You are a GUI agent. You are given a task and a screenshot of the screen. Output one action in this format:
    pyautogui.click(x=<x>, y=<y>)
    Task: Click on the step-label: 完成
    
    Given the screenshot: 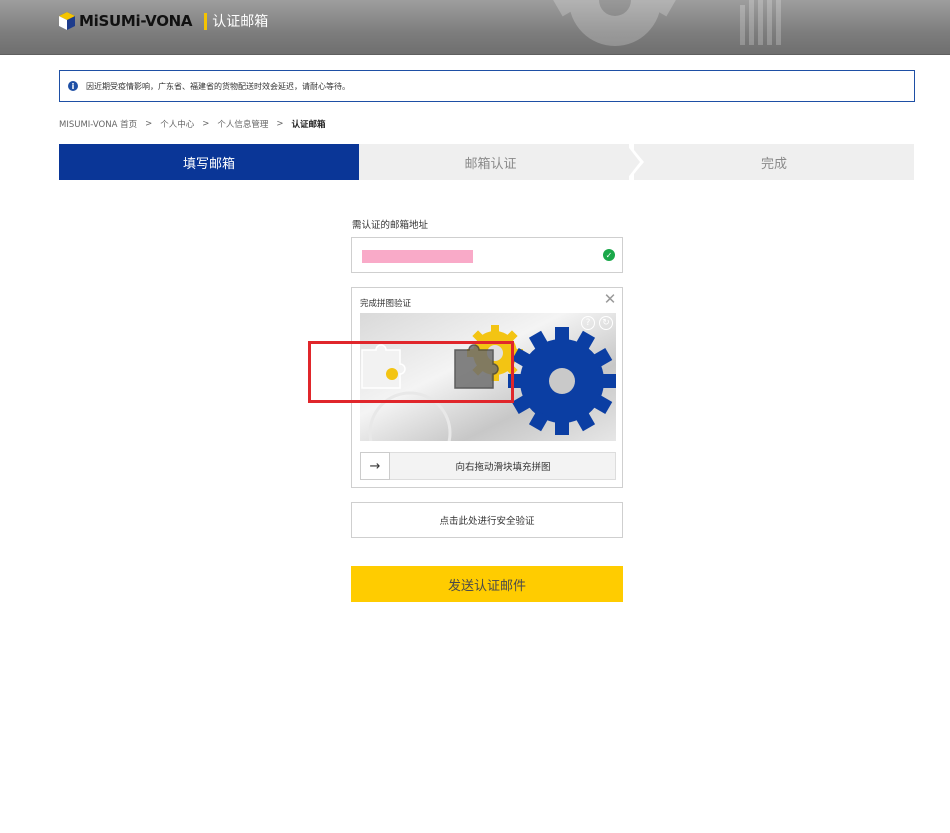 What is the action you would take?
    pyautogui.click(x=773, y=164)
    